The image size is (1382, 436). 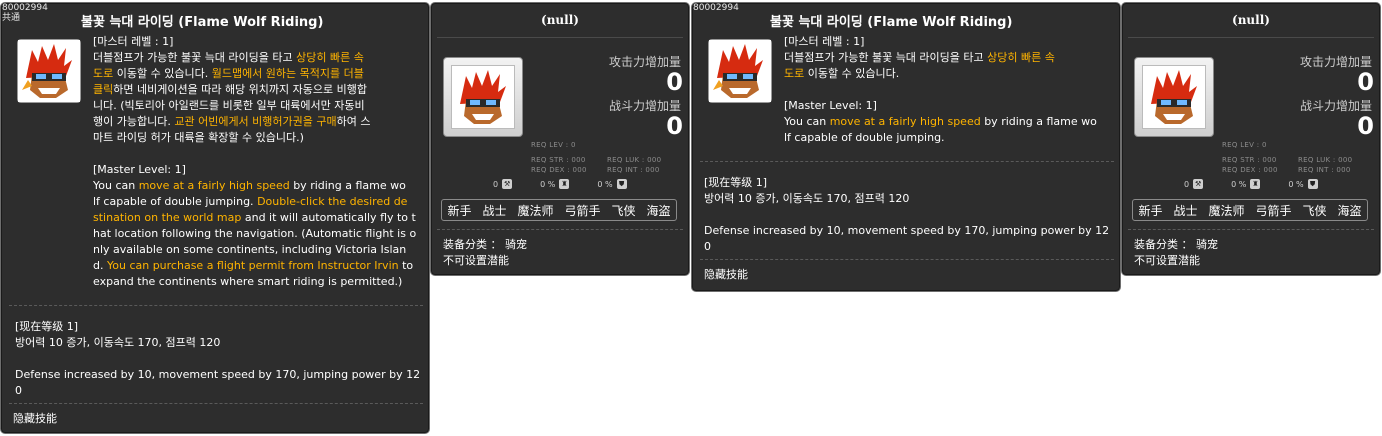 I want to click on desc-text: by riding a flame wo, so click(x=347, y=185).